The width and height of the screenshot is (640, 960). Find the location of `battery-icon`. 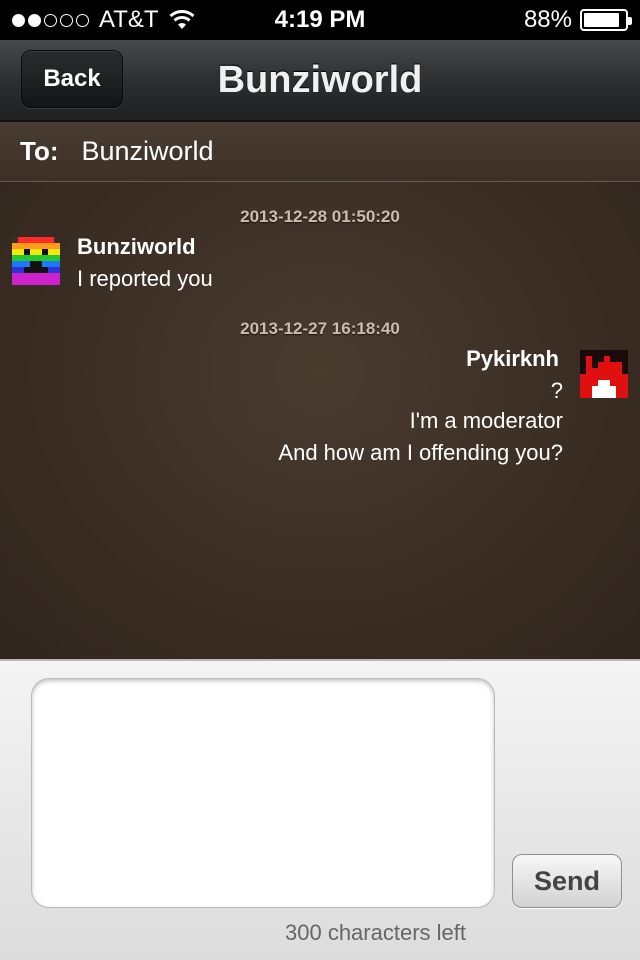

battery-icon is located at coordinates (606, 20).